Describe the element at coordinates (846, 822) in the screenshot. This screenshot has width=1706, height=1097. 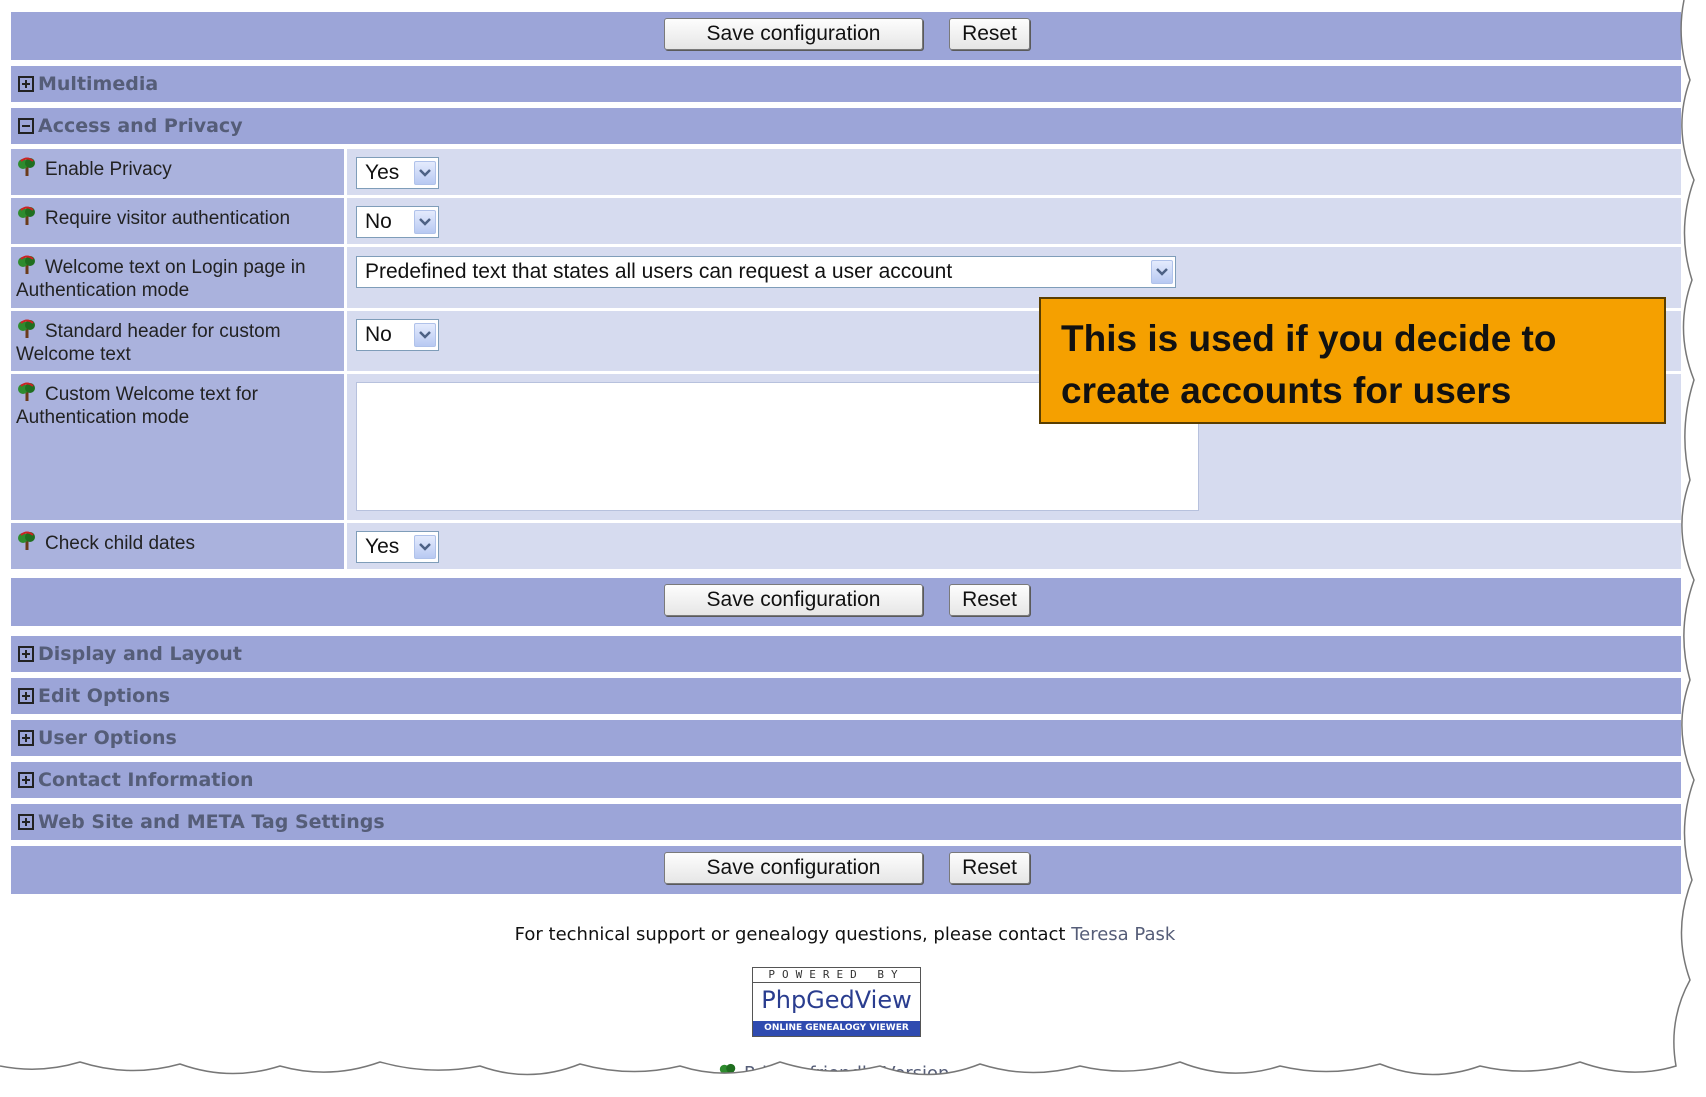
I see `section-web-meta: Web Site and META Tag Settings` at that location.